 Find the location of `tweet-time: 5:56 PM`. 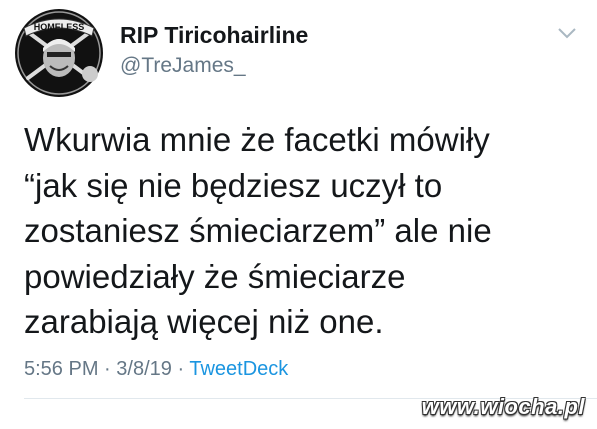

tweet-time: 5:56 PM is located at coordinates (61, 369).